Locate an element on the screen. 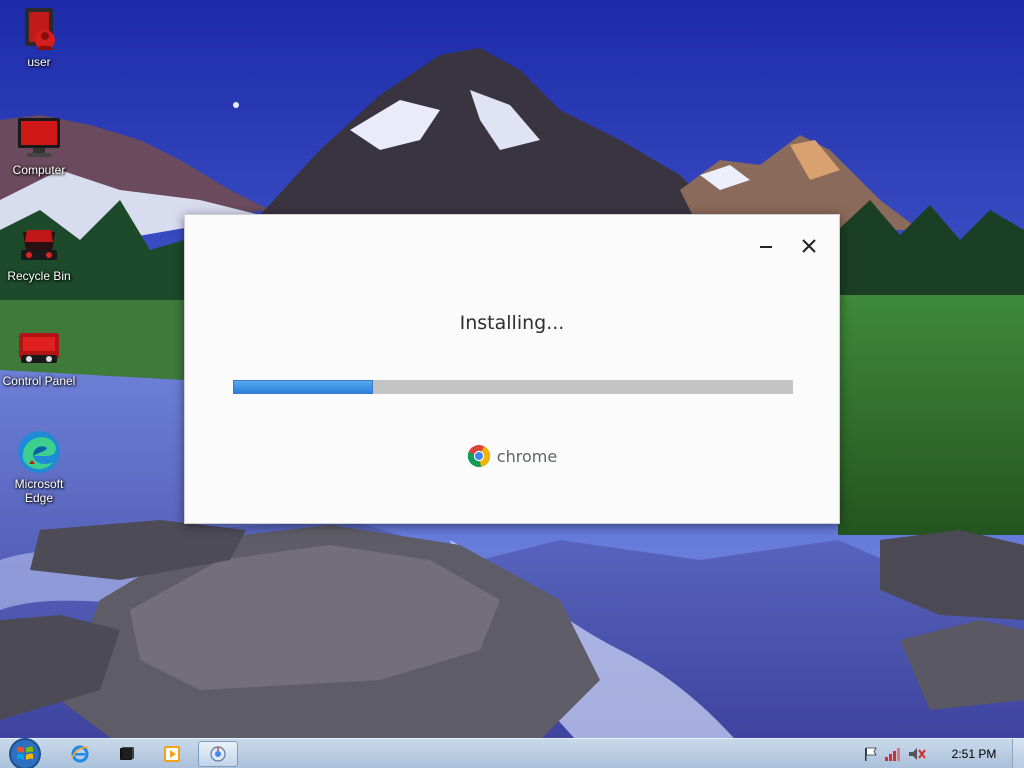 This screenshot has height=768, width=1024. windows-start-icon is located at coordinates (25, 753).